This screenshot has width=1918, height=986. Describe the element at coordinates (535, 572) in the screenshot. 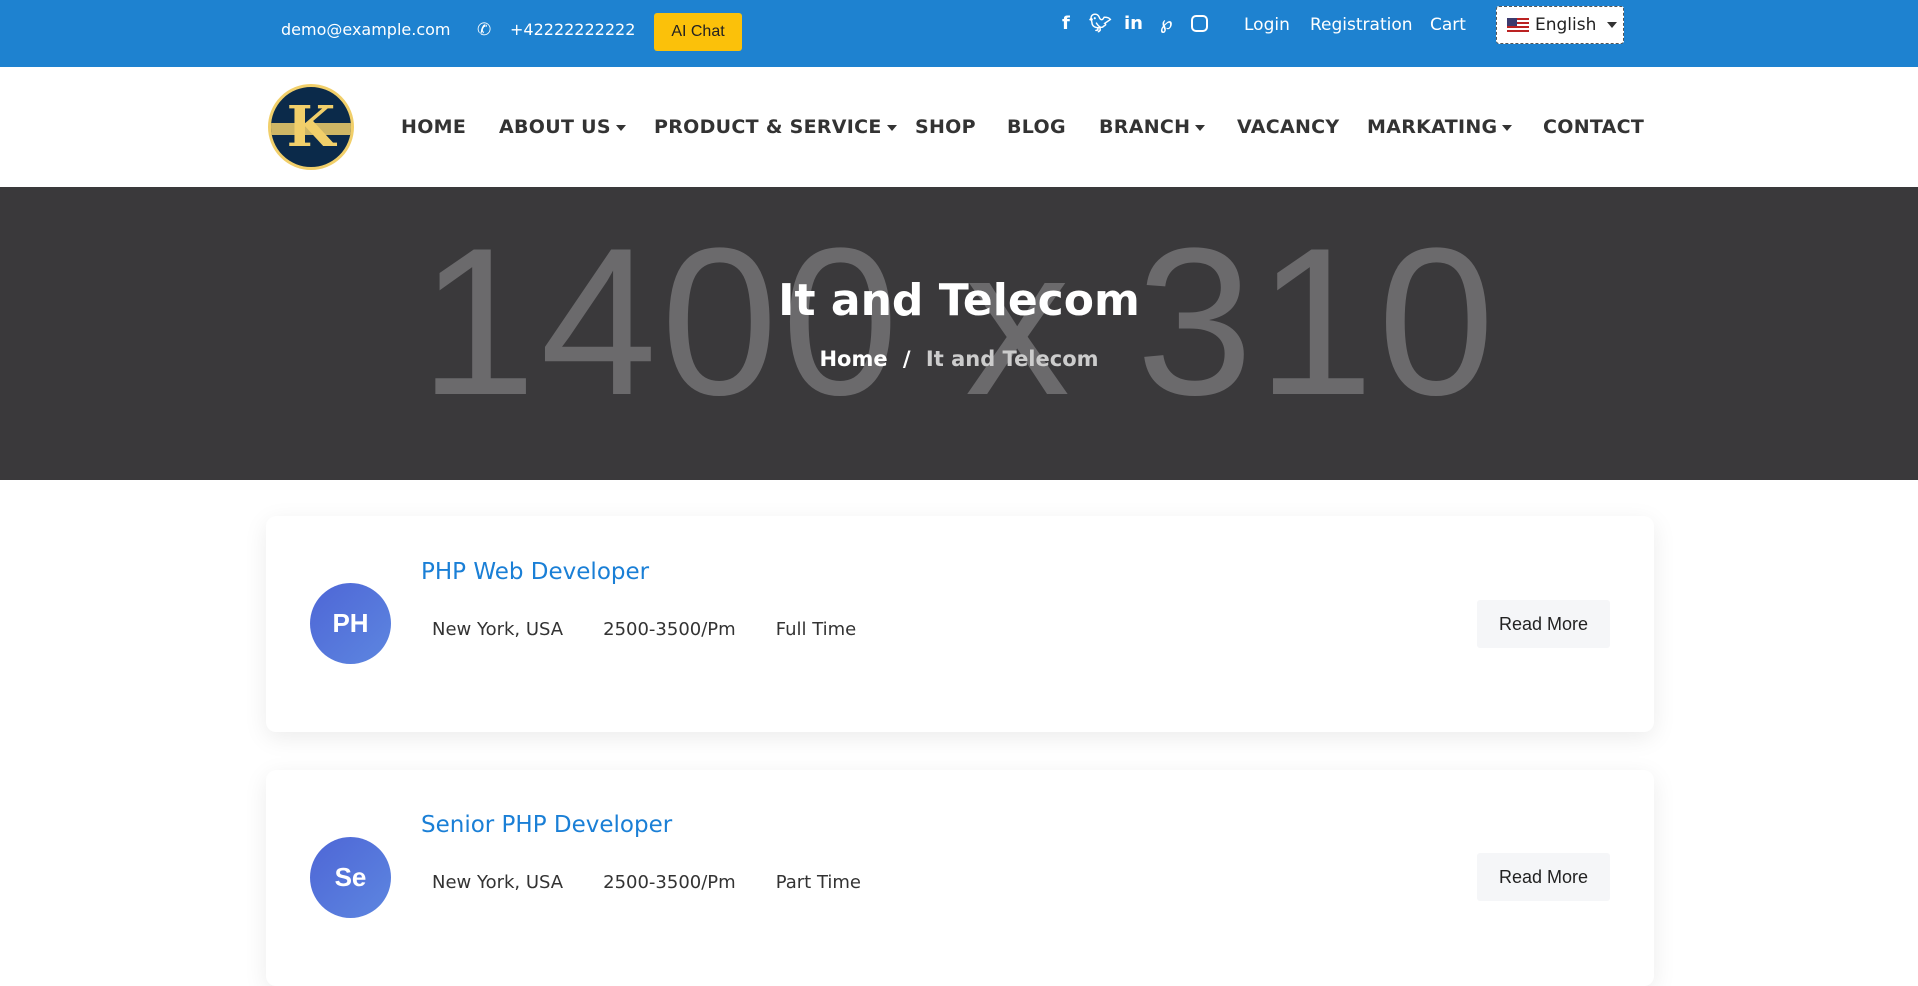

I see `job-title-link: PHP Web Developer` at that location.